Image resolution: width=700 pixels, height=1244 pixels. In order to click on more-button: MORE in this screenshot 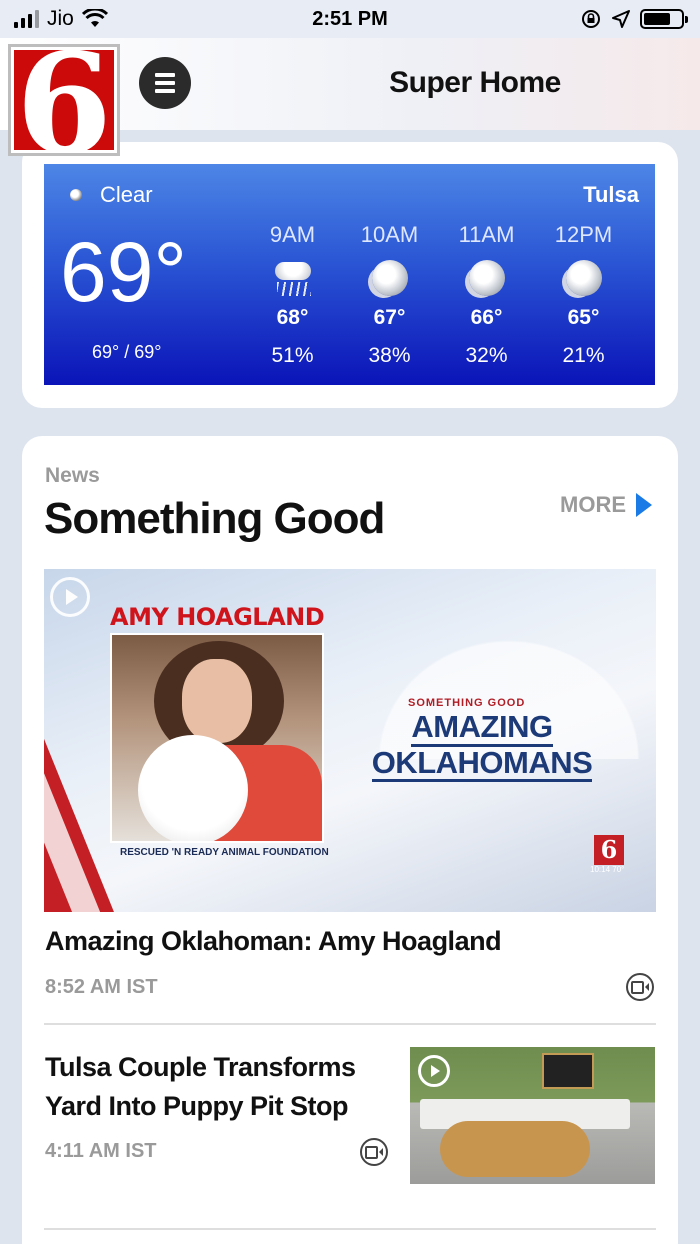, I will do `click(606, 505)`.